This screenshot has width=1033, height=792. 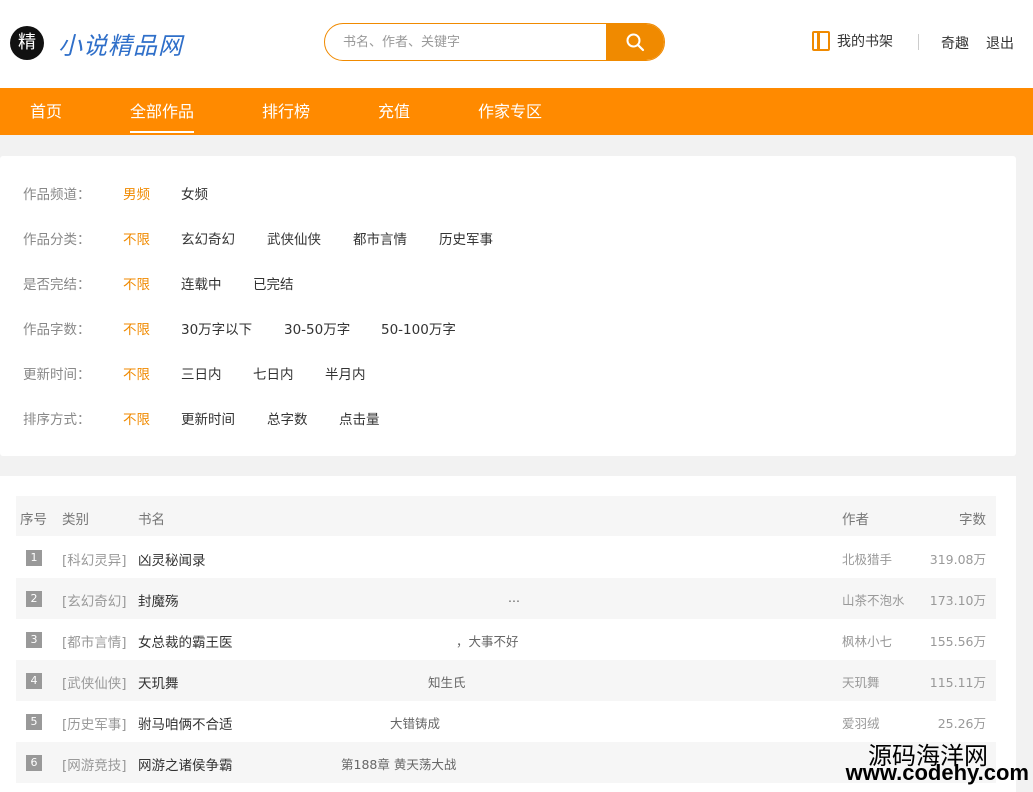 What do you see at coordinates (57, 375) in the screenshot?
I see `filter-label: 更新时间：` at bounding box center [57, 375].